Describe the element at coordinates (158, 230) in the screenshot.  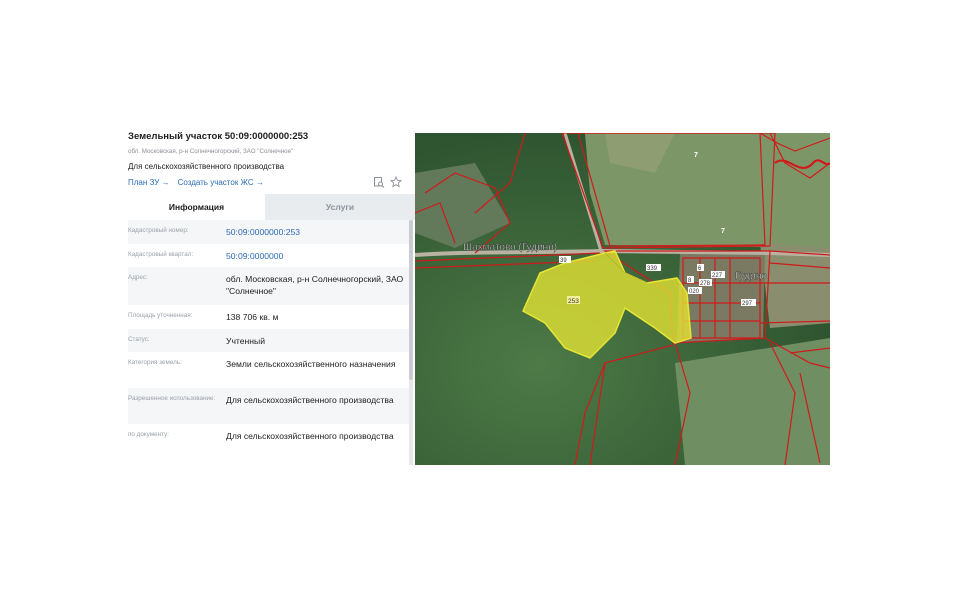
I see `row-label: Кадастровый номер:` at that location.